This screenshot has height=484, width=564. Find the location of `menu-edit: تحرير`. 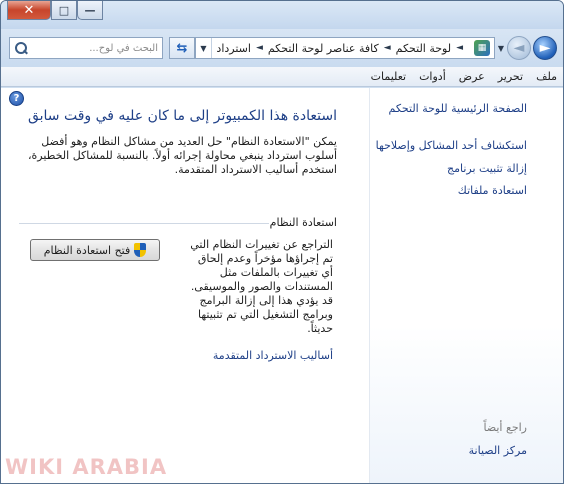

menu-edit: تحرير is located at coordinates (510, 76).